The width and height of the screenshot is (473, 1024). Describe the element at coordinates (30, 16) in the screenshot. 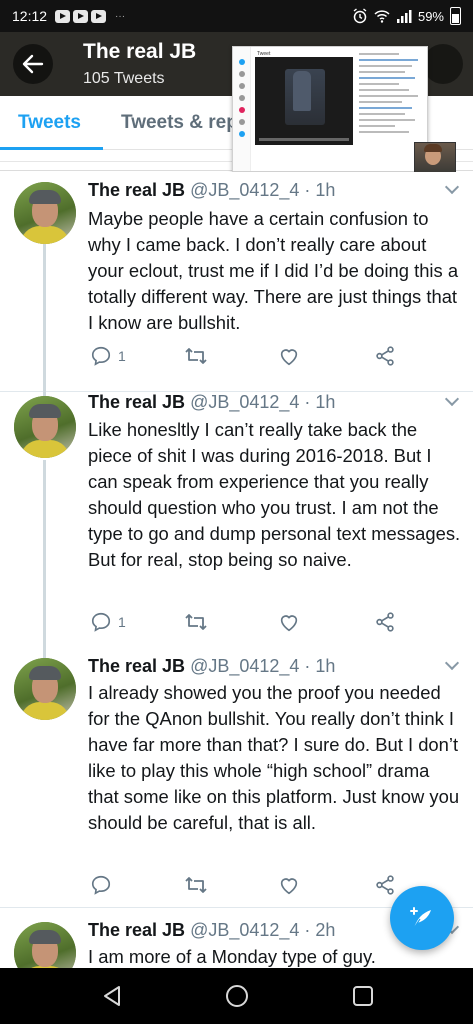

I see `status-time: 12:12` at that location.